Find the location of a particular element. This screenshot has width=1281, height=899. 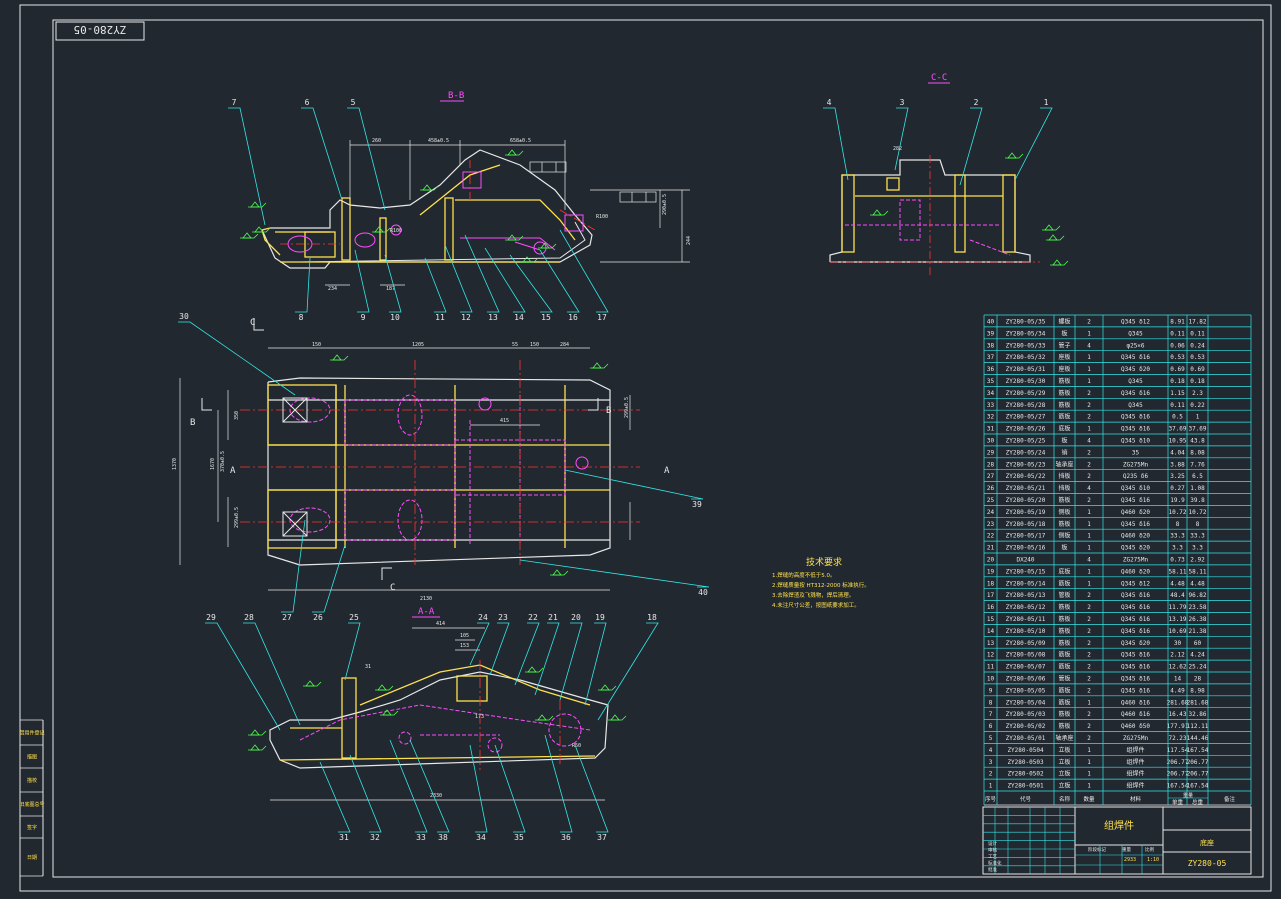

balloon-label: 23 is located at coordinates (503, 617).